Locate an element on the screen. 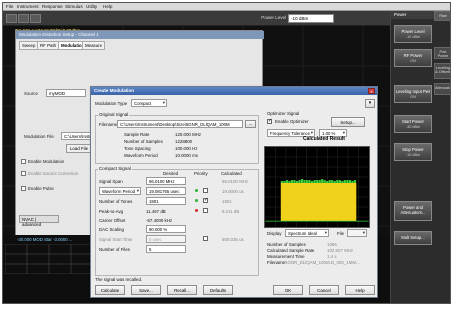 The width and height of the screenshot is (453, 314). dialog-menu-button: ▾ is located at coordinates (370, 103).